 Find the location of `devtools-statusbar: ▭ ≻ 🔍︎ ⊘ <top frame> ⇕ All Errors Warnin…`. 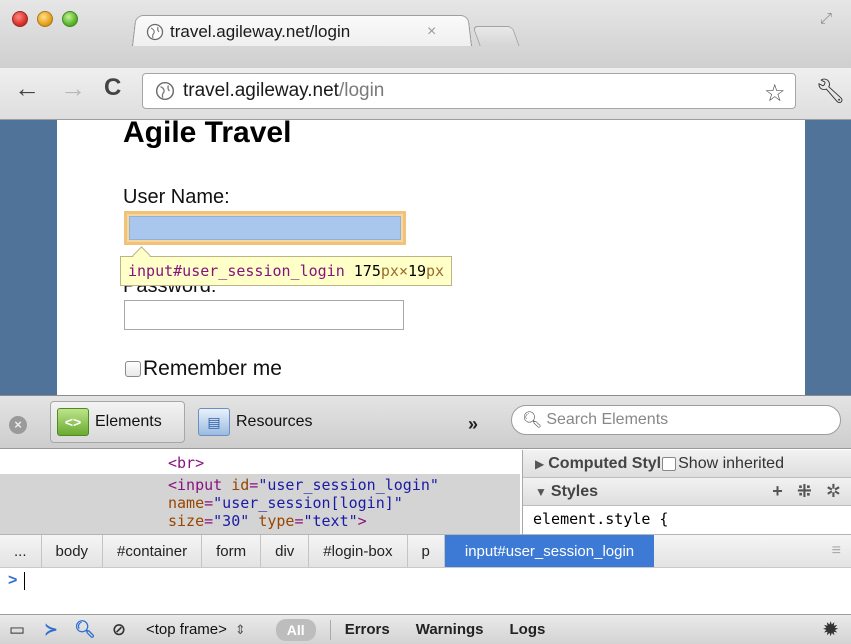

devtools-statusbar: ▭ ≻ 🔍︎ ⊘ <top frame> ⇕ All Errors Warnin… is located at coordinates (425, 629).